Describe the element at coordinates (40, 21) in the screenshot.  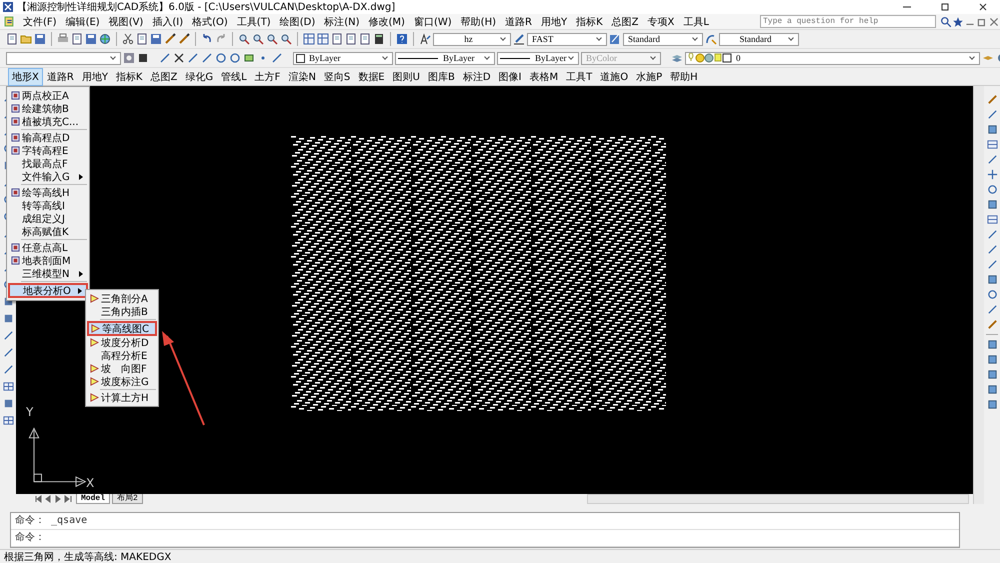
I see `menu-item: 文件(F)` at that location.